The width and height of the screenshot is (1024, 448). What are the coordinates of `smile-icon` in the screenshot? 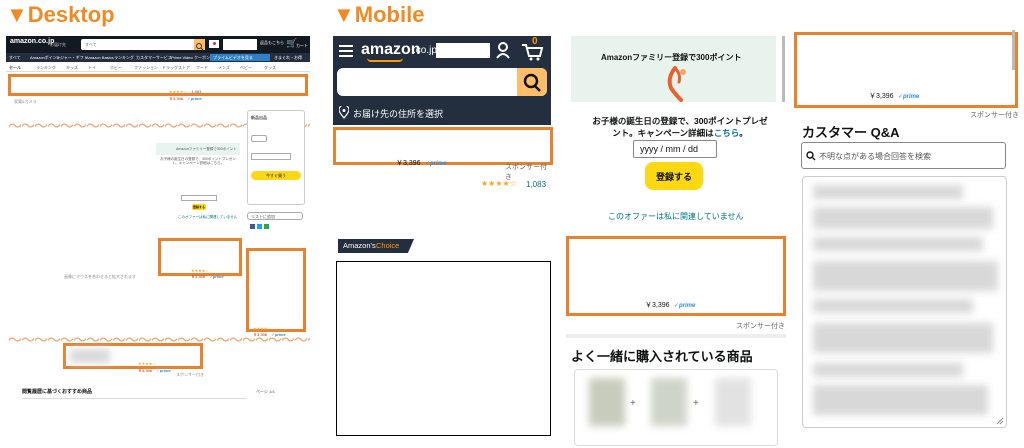 It's located at (385, 60).